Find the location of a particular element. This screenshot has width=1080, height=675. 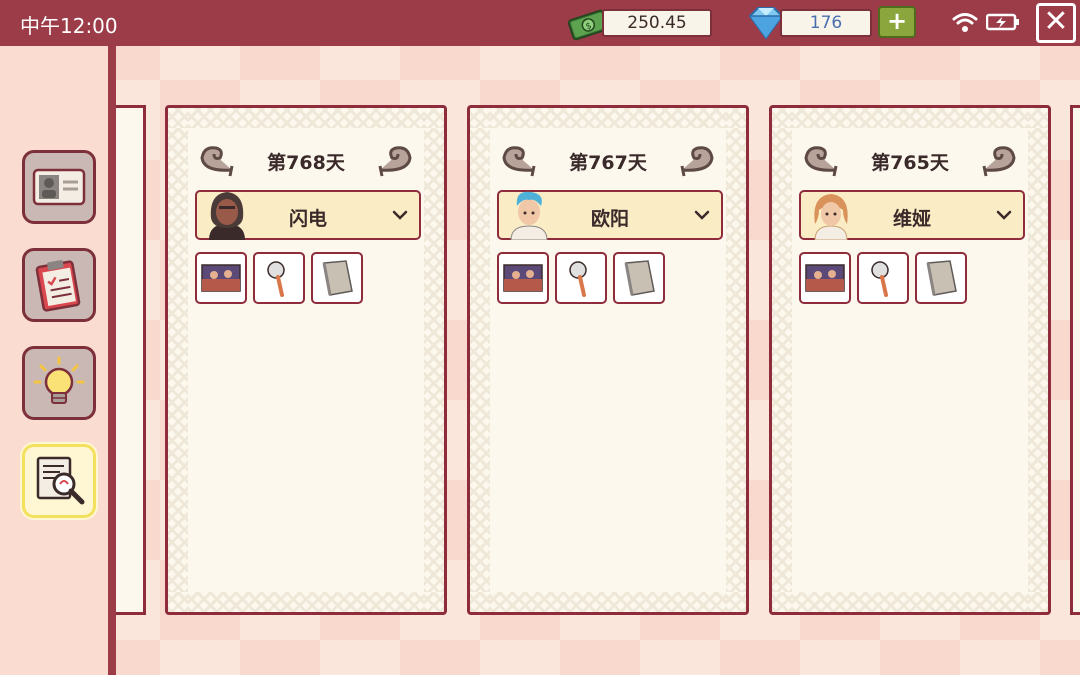

close-button: ✕ is located at coordinates (1056, 23).